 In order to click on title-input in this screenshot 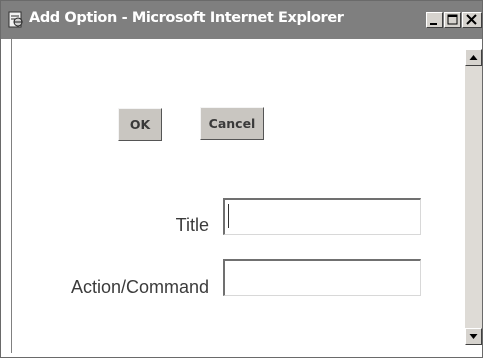, I will do `click(322, 216)`.